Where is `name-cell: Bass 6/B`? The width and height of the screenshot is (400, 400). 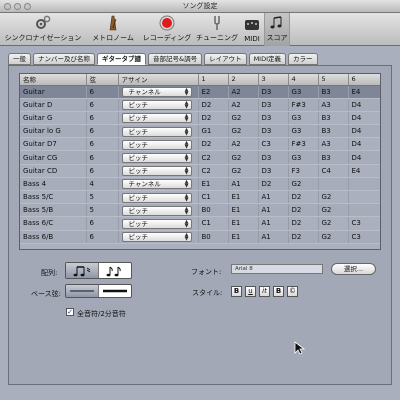
name-cell: Bass 6/B is located at coordinates (53, 237).